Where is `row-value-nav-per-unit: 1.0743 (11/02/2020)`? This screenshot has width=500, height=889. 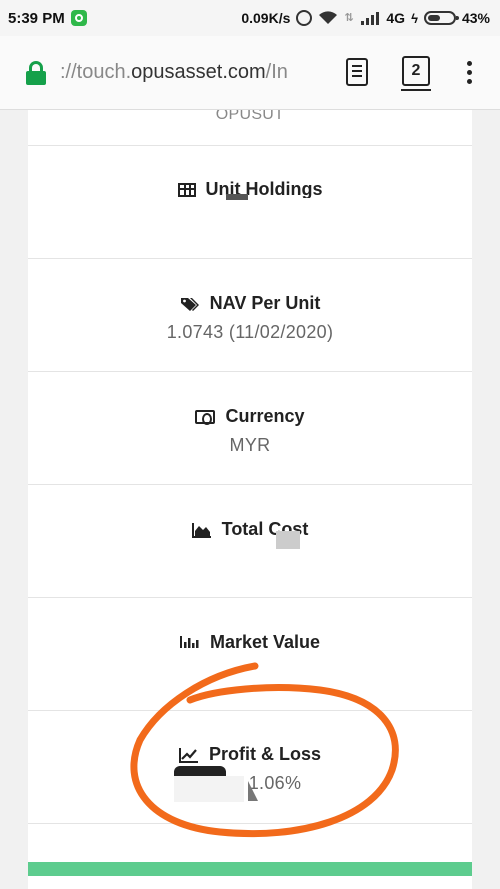
row-value-nav-per-unit: 1.0743 (11/02/2020) is located at coordinates (250, 332).